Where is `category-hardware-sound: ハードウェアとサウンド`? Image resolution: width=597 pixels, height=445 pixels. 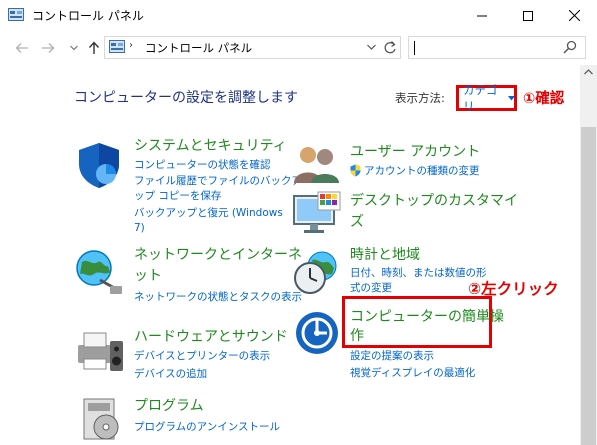
category-hardware-sound: ハードウェアとサウンド is located at coordinates (211, 337).